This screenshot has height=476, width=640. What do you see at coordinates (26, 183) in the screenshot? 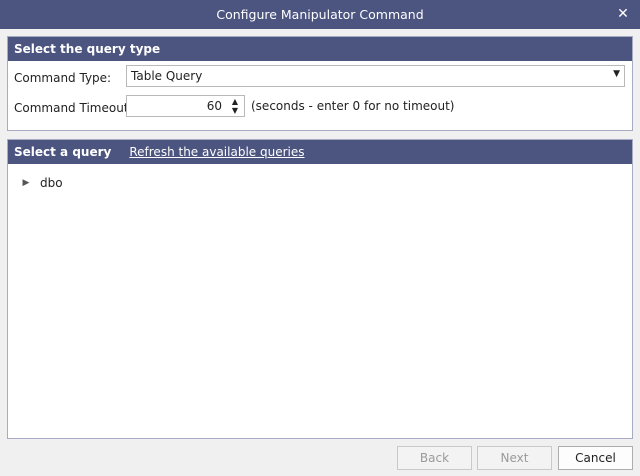
I see `expand-arrow-icon: ▶` at bounding box center [26, 183].